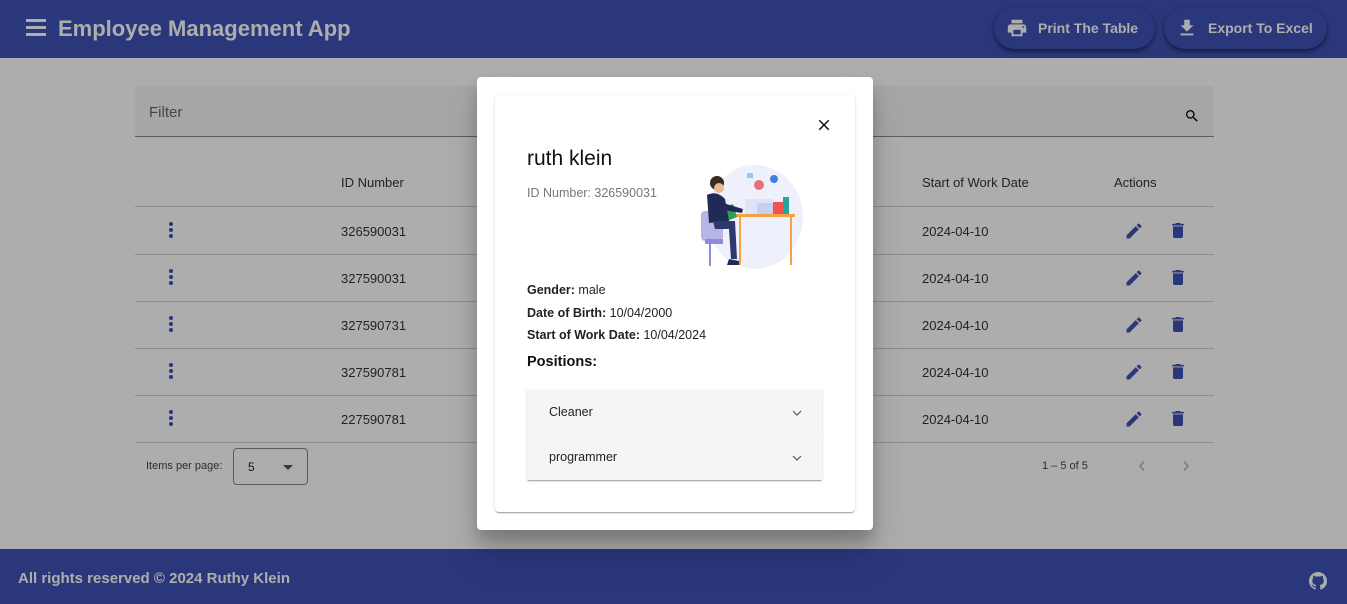  Describe the element at coordinates (551, 290) in the screenshot. I see `gender-label: Gender:` at that location.